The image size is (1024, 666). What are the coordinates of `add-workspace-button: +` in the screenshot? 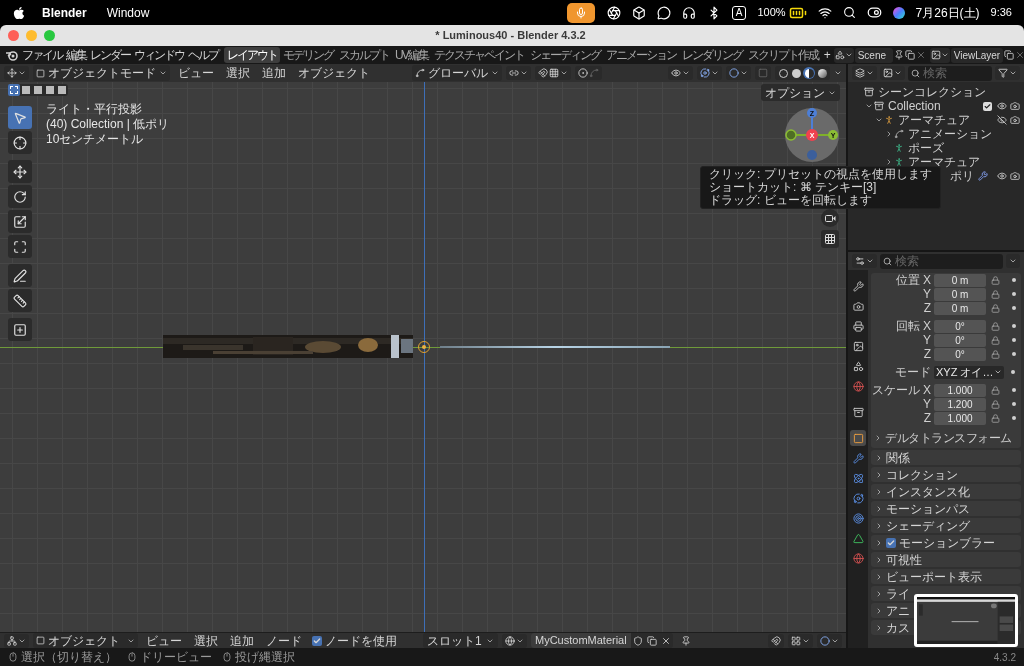 It's located at (827, 55).